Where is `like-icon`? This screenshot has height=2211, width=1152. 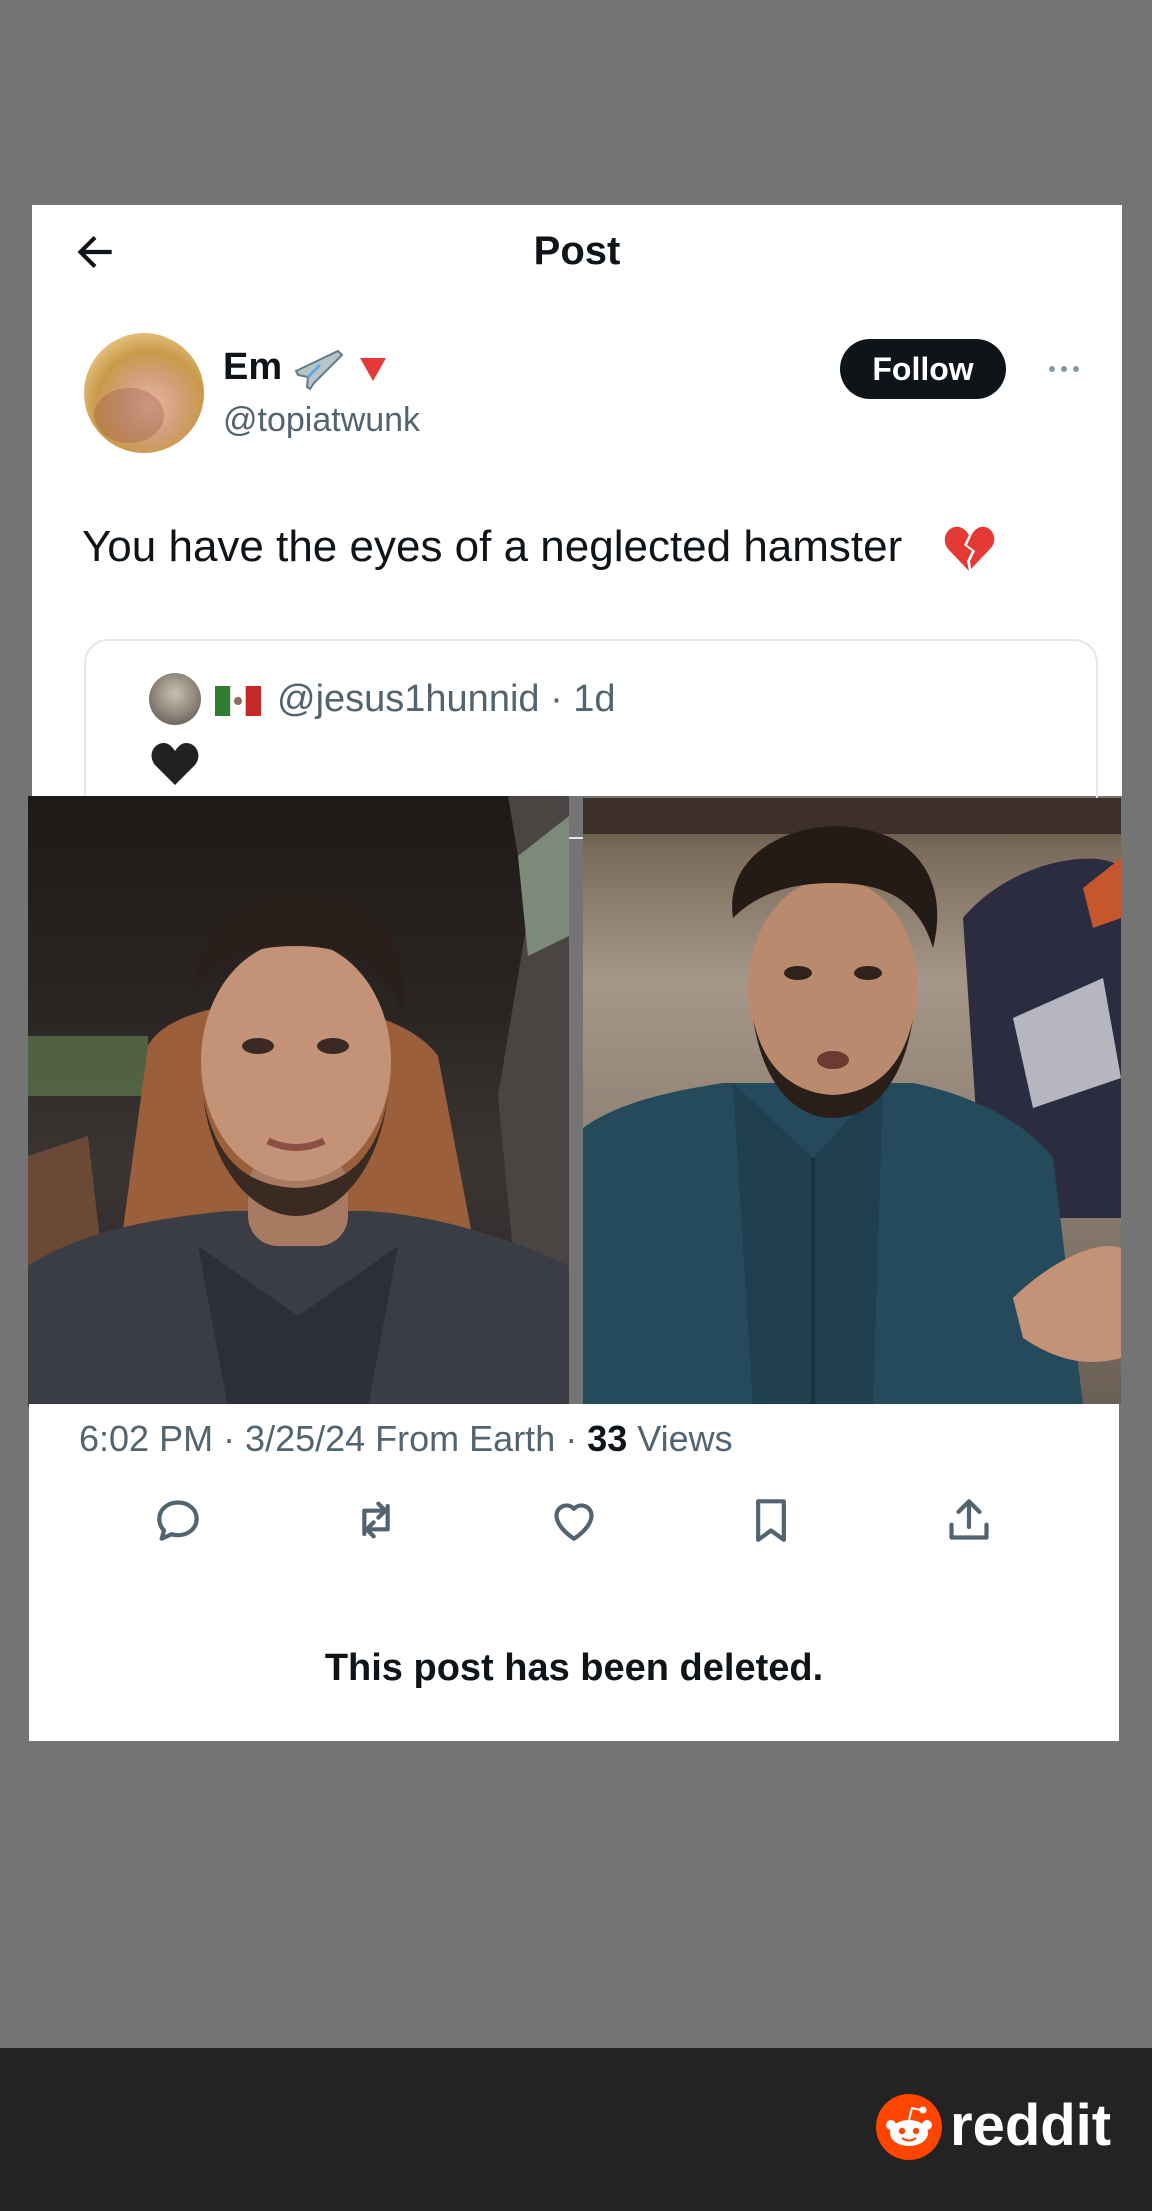 like-icon is located at coordinates (574, 1520).